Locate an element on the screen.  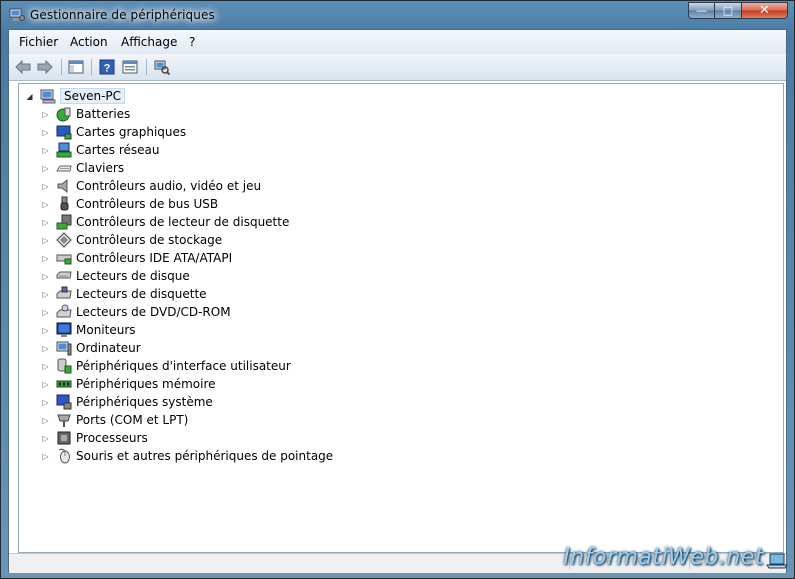
tree-category-label: Batteries is located at coordinates (103, 114).